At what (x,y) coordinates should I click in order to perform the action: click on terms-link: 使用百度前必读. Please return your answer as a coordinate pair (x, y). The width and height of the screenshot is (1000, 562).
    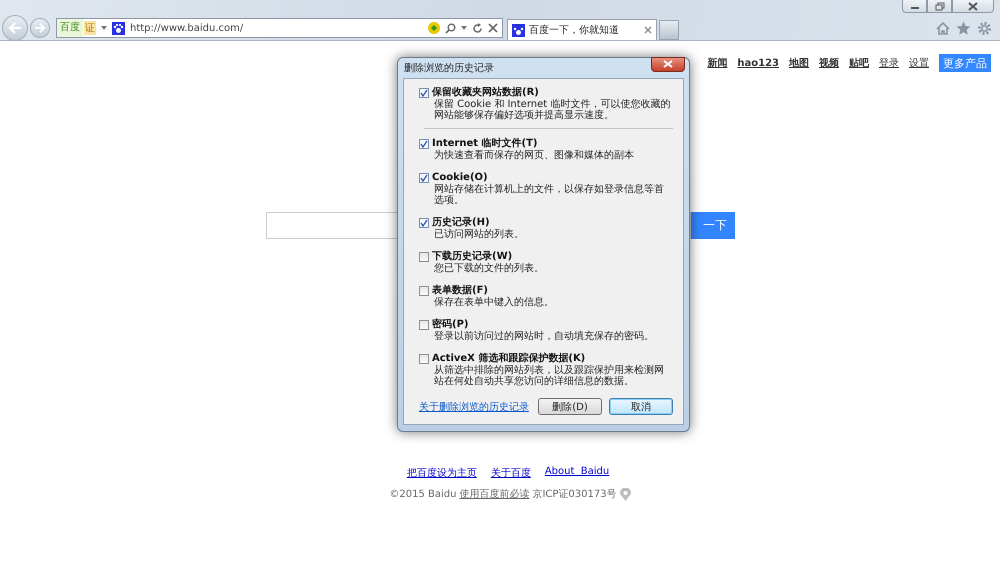
    Looking at the image, I should click on (494, 494).